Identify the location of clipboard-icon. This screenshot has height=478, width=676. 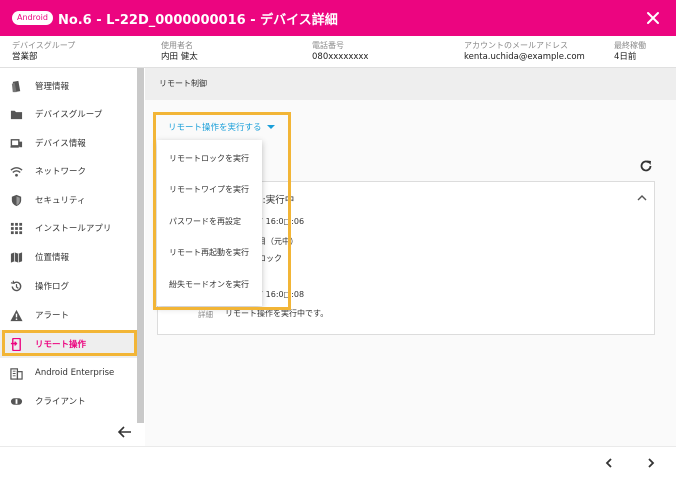
(16, 86).